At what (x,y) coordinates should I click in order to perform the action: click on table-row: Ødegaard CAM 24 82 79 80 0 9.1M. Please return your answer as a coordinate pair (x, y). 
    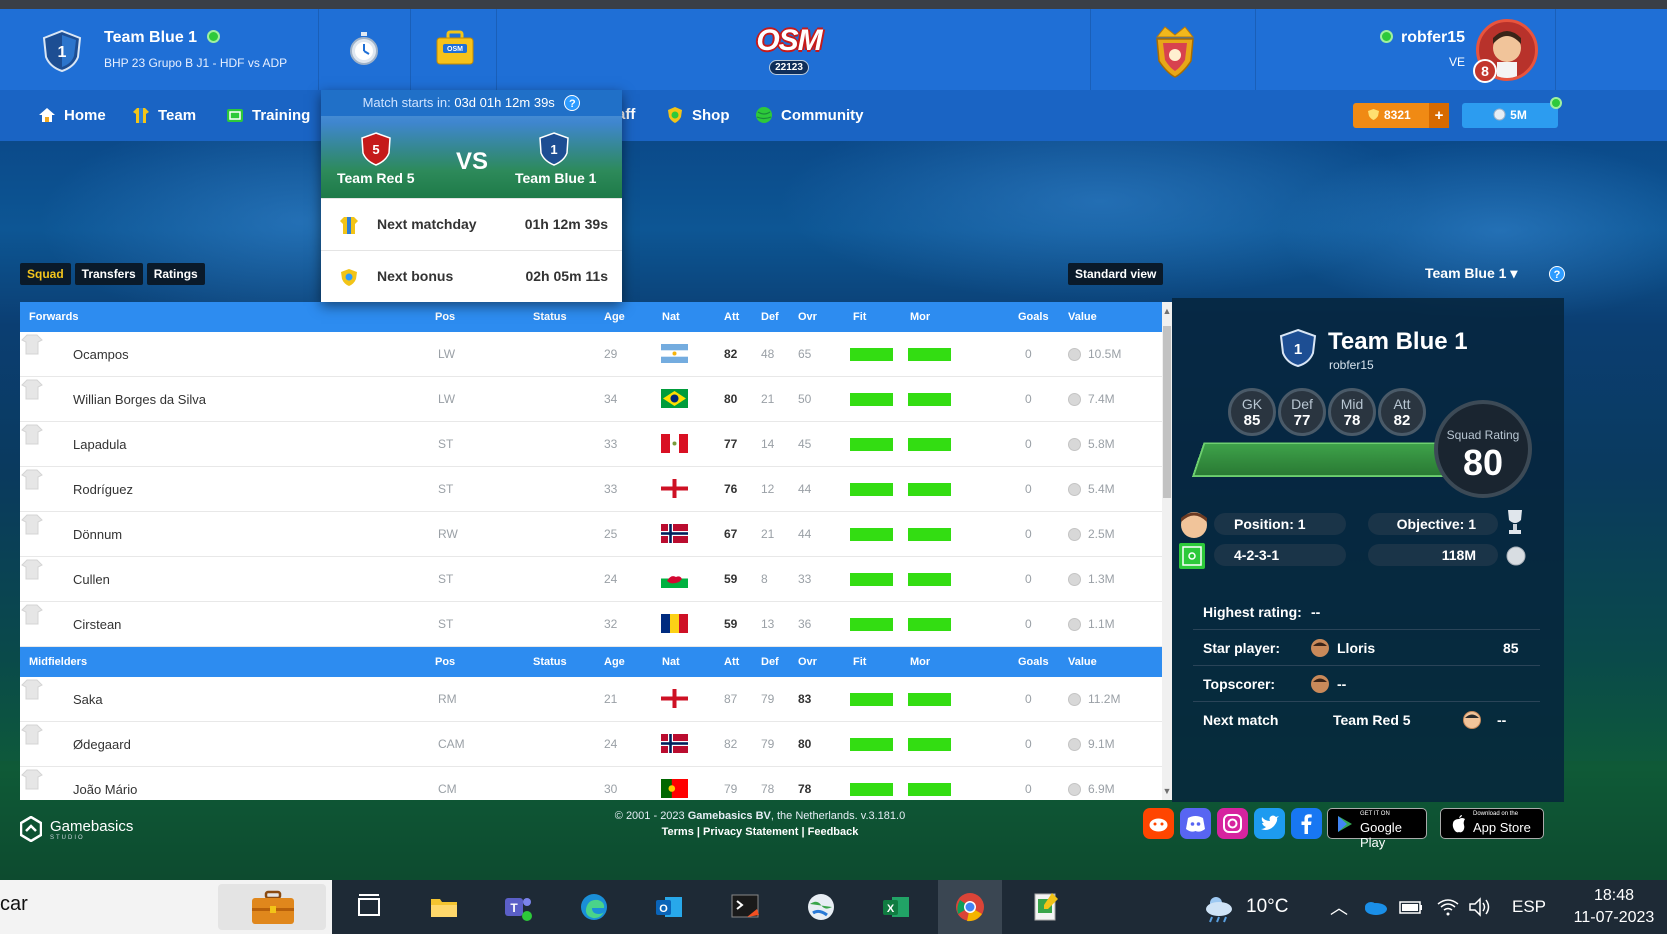
    Looking at the image, I should click on (596, 744).